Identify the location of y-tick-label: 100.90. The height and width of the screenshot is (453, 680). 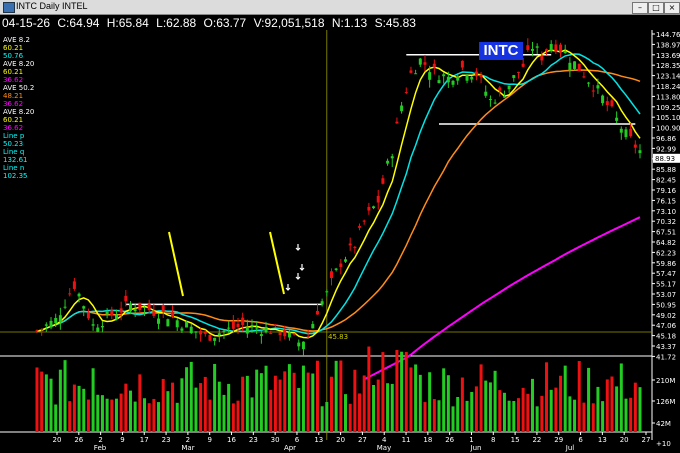
(668, 129).